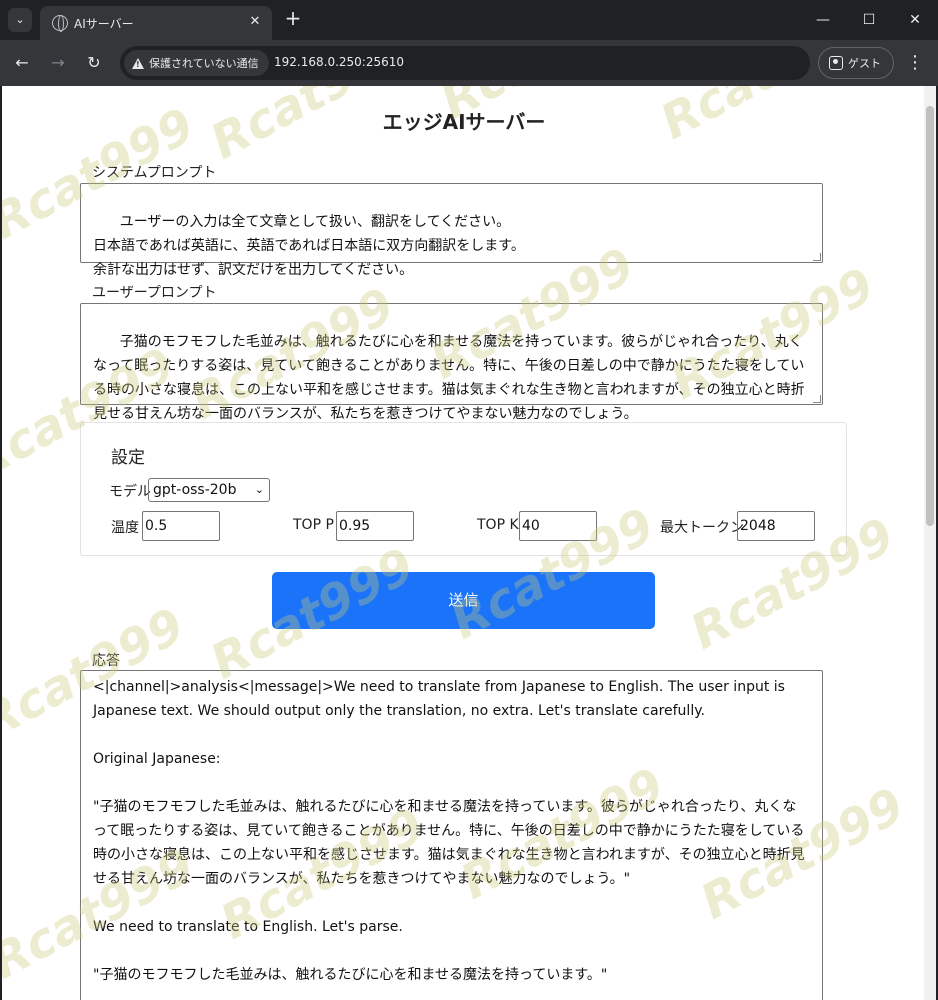  I want to click on send-button: 送信, so click(463, 600).